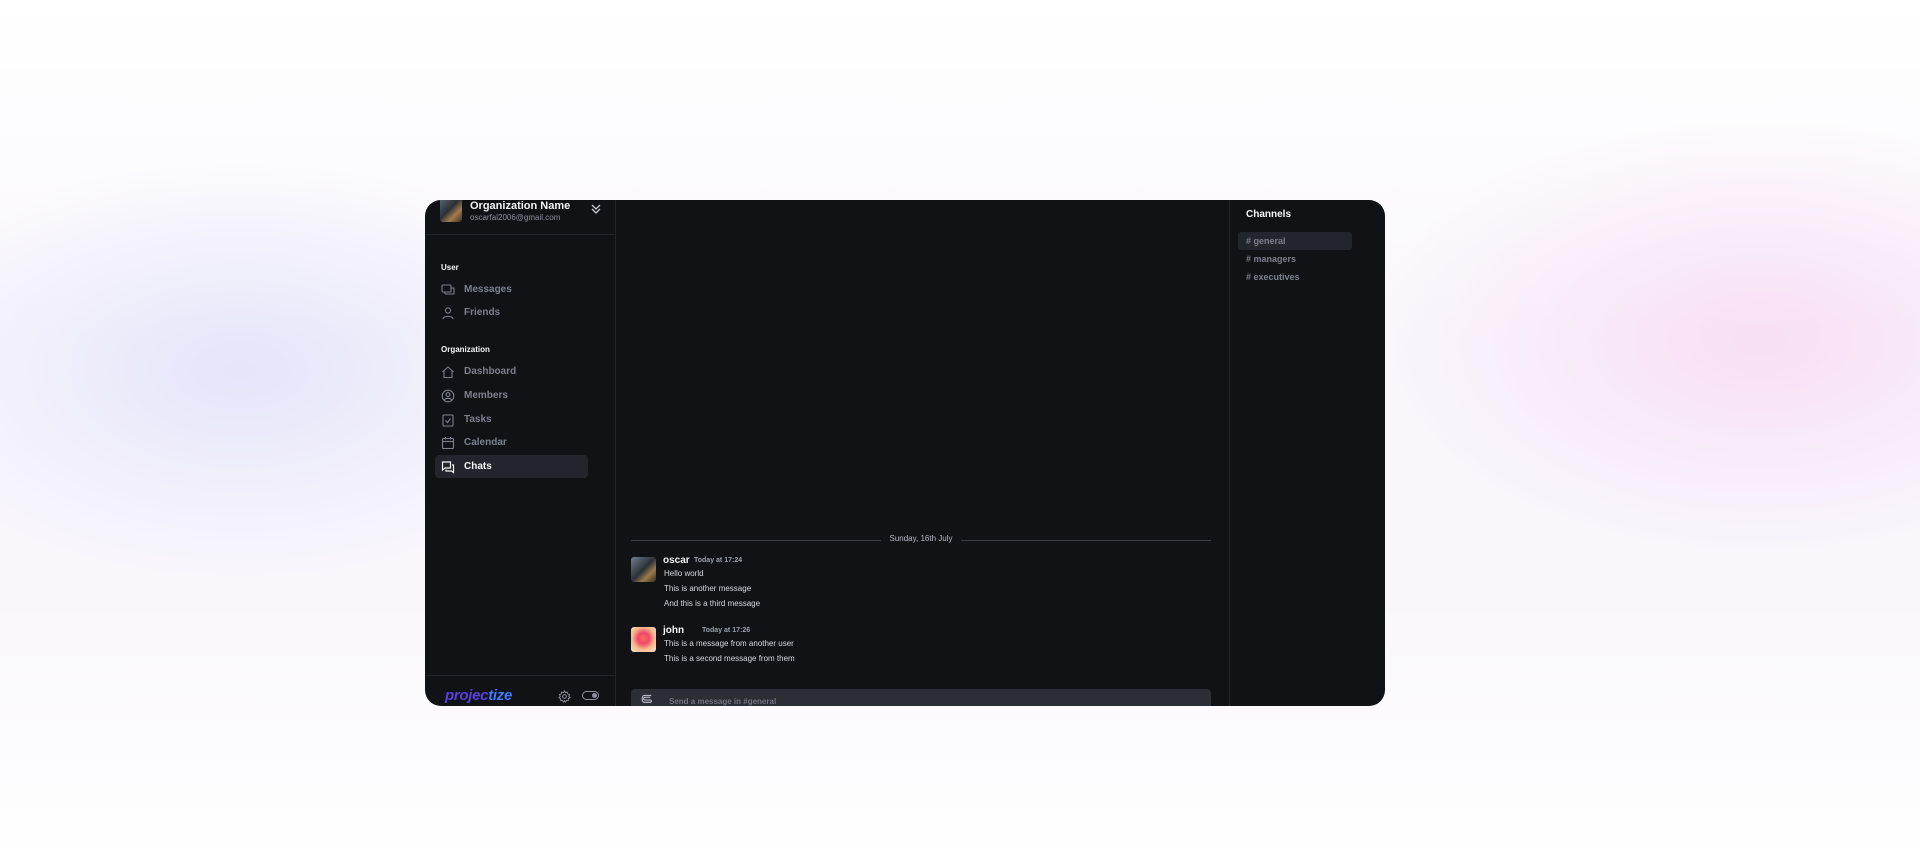  What do you see at coordinates (511, 419) in the screenshot?
I see `sidebar-item-tasks: Tasks` at bounding box center [511, 419].